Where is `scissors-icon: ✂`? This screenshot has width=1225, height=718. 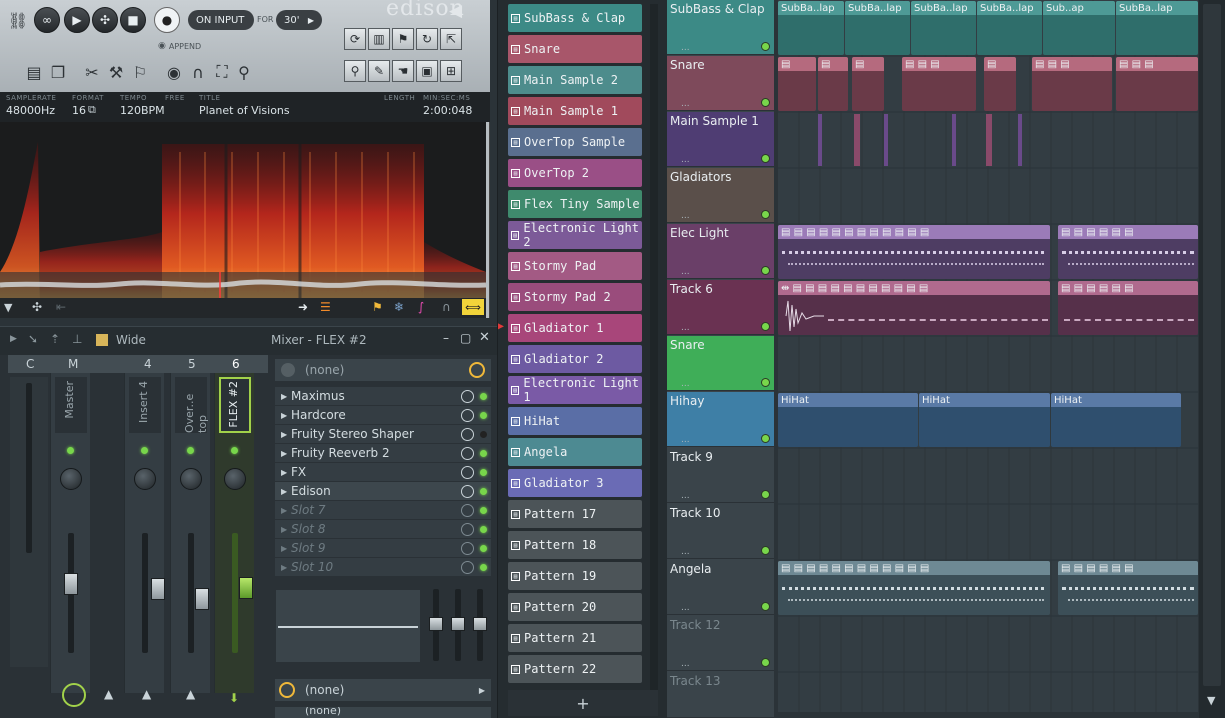 scissors-icon: ✂ is located at coordinates (92, 72).